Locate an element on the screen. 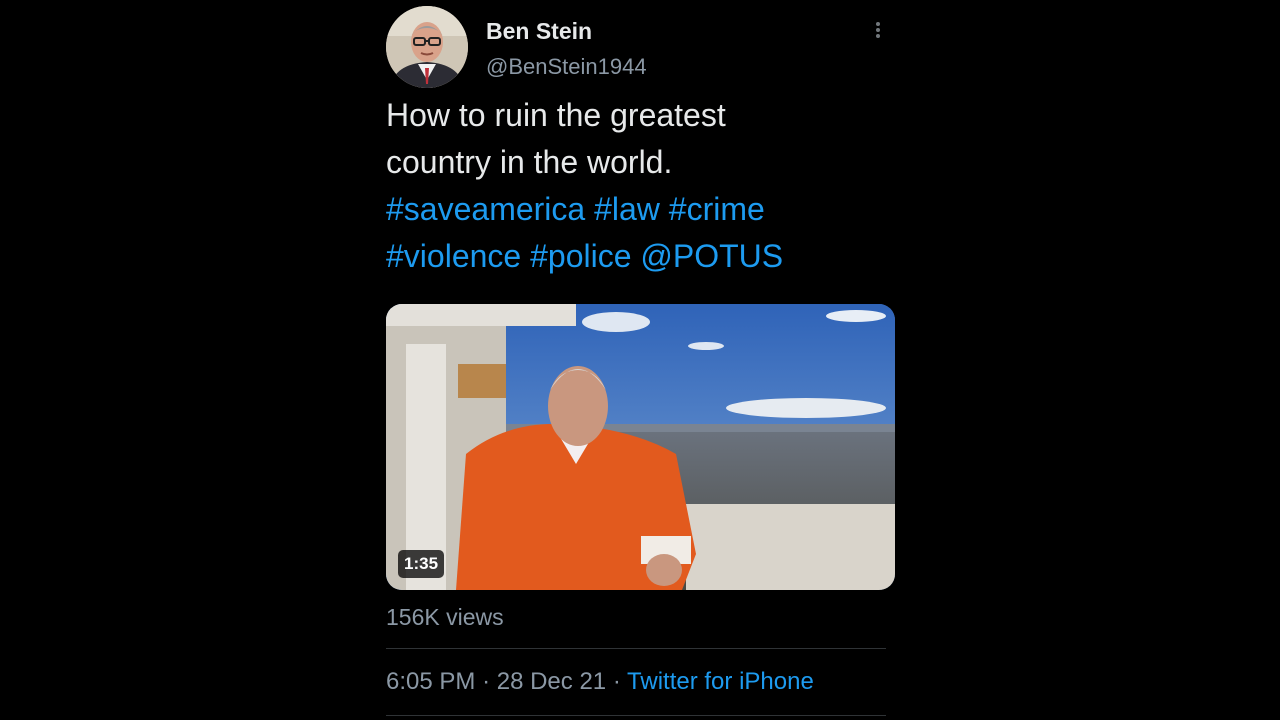 Image resolution: width=1280 pixels, height=720 pixels. avatar is located at coordinates (427, 47).